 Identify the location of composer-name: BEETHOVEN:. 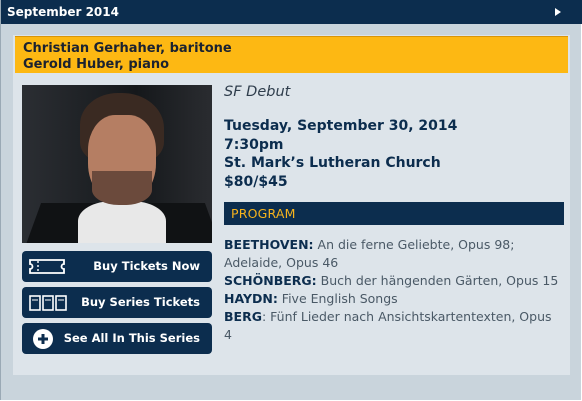
(269, 244).